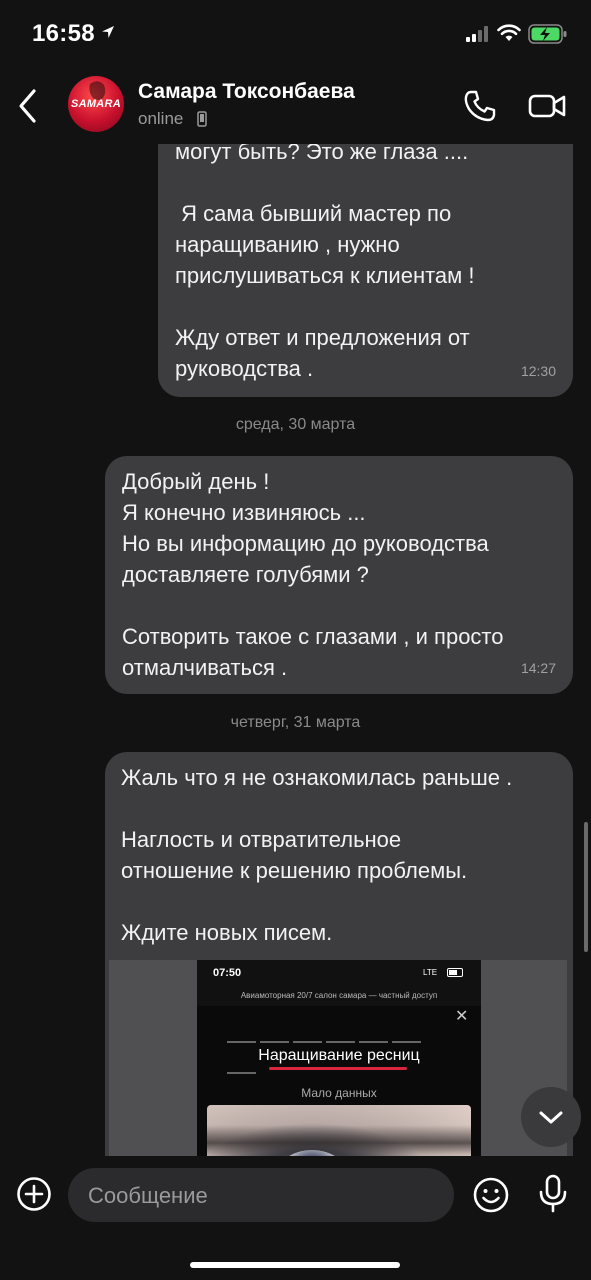  I want to click on message-line: Жаль что я не ознакомилась раньше ., so click(317, 777).